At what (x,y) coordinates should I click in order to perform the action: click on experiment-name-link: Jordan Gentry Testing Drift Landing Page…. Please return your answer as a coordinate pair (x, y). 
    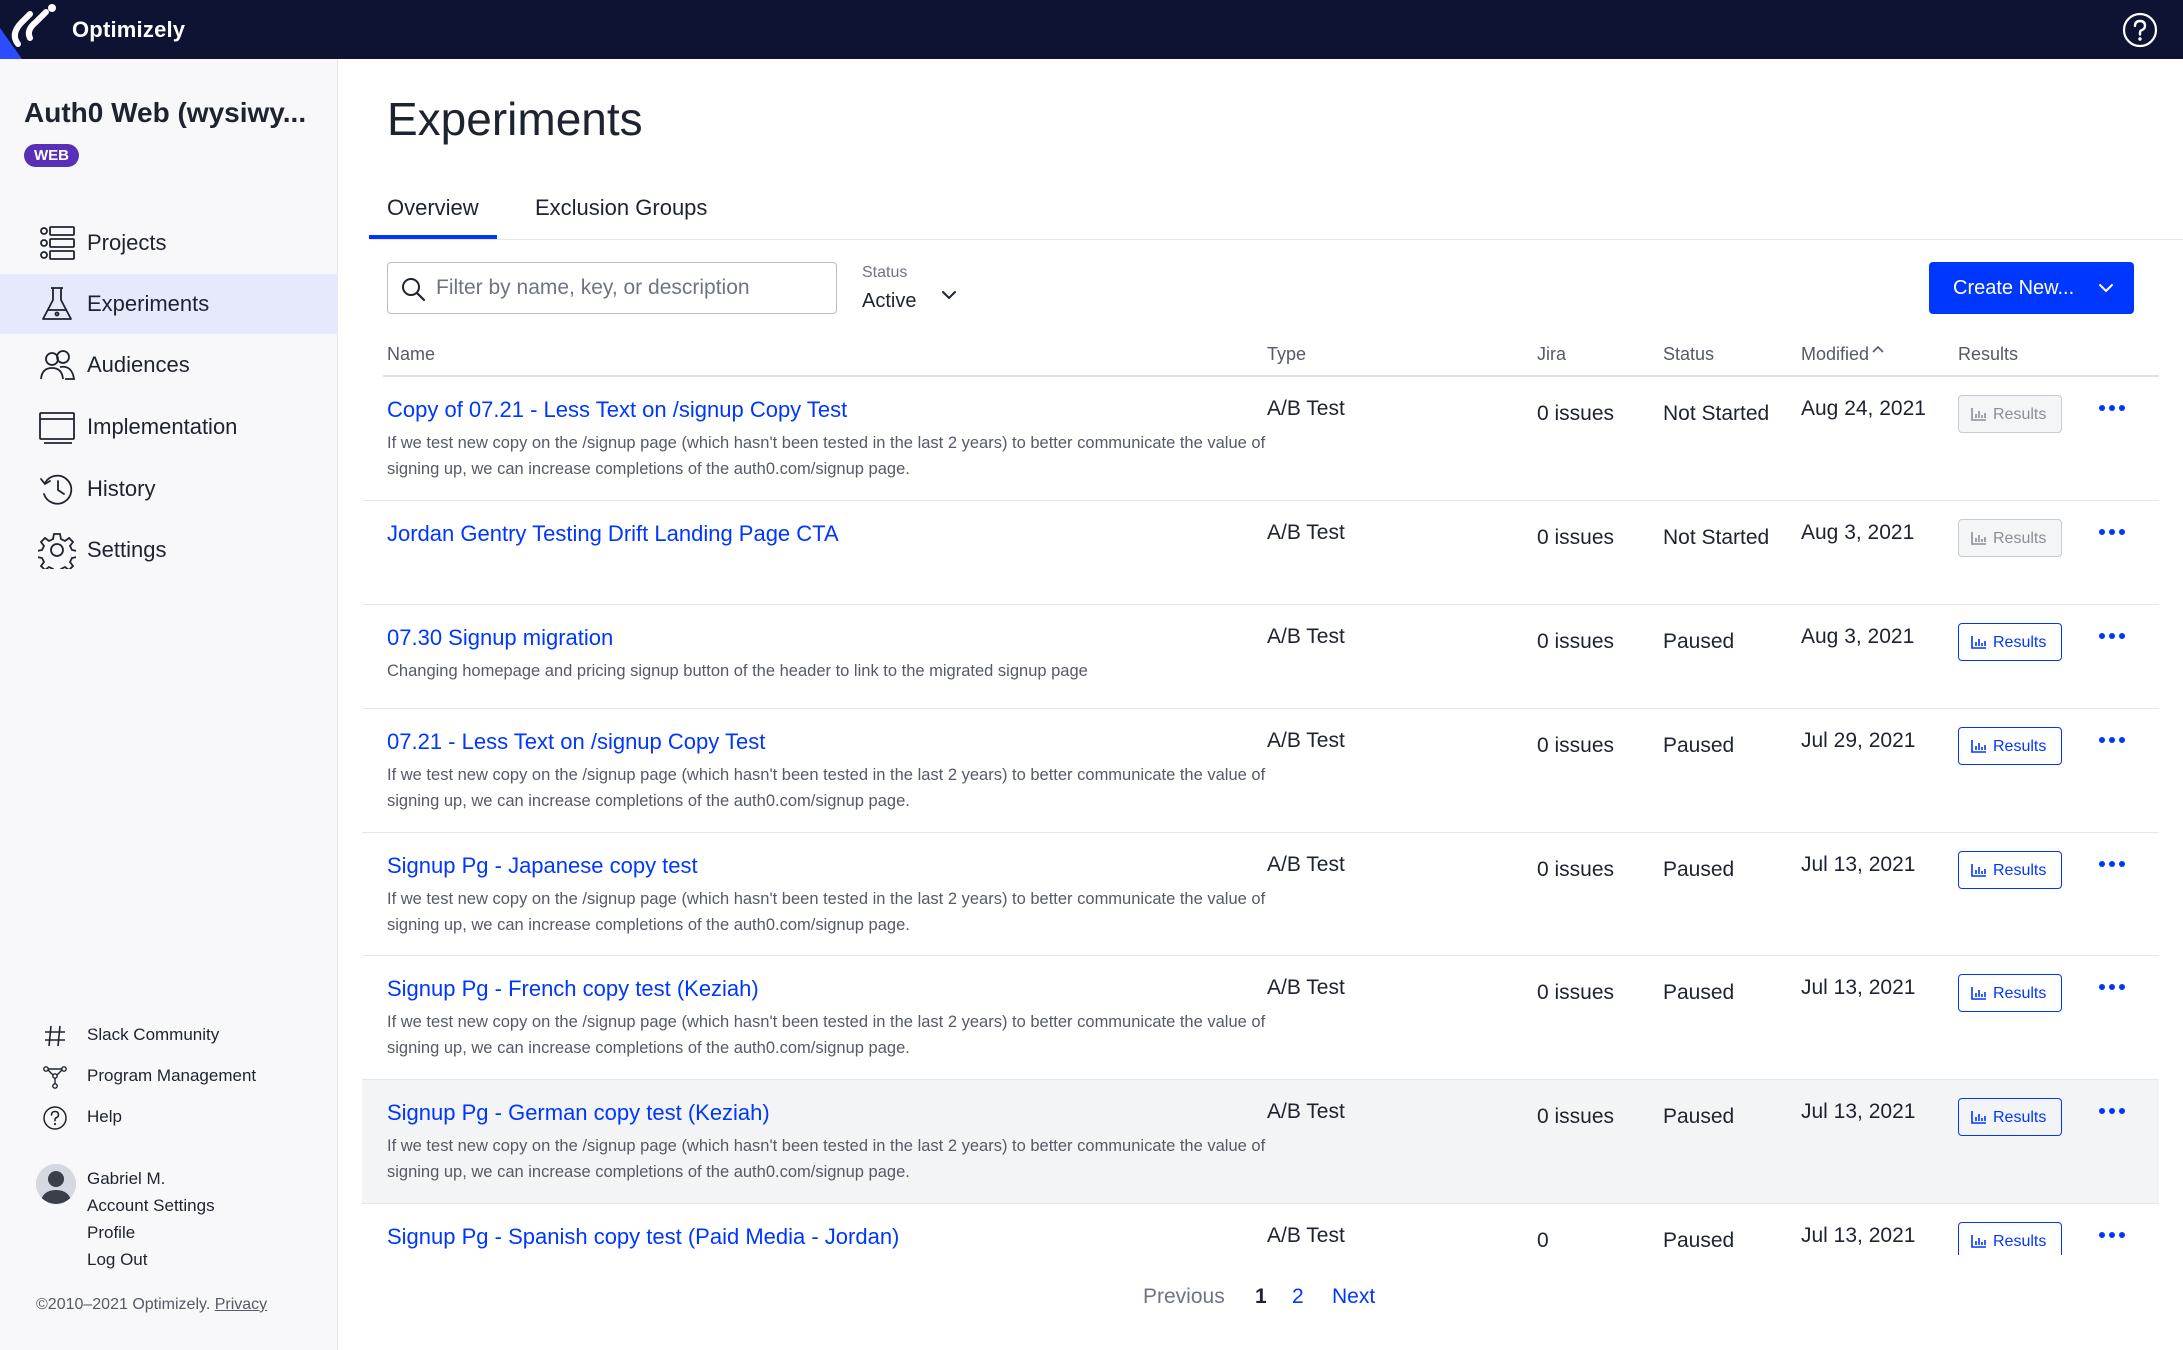
    Looking at the image, I should click on (613, 534).